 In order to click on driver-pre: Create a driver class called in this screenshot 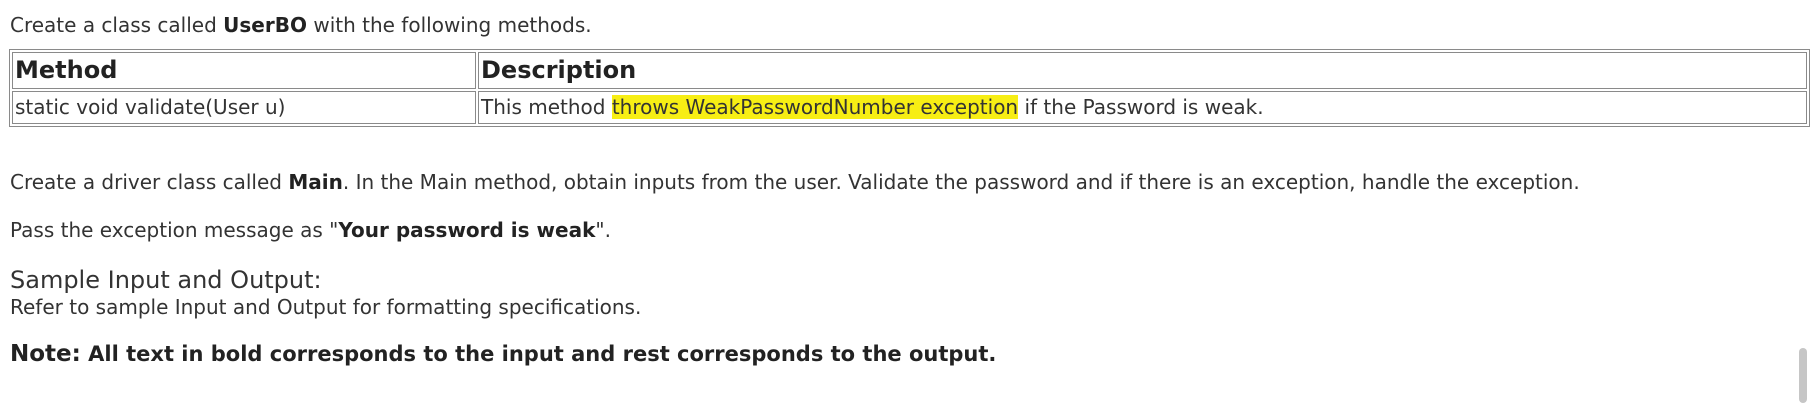, I will do `click(149, 182)`.